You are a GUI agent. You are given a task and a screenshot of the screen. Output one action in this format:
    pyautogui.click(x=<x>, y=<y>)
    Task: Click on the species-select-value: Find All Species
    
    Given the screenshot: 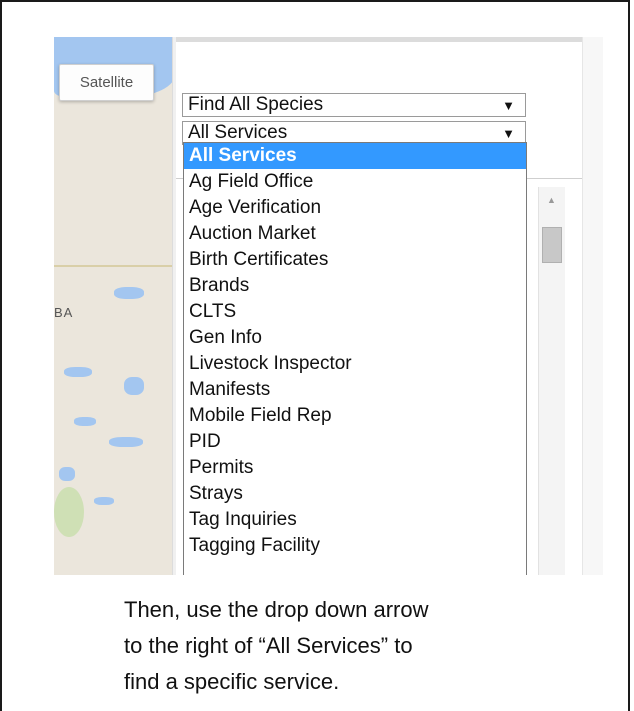 What is the action you would take?
    pyautogui.click(x=256, y=104)
    